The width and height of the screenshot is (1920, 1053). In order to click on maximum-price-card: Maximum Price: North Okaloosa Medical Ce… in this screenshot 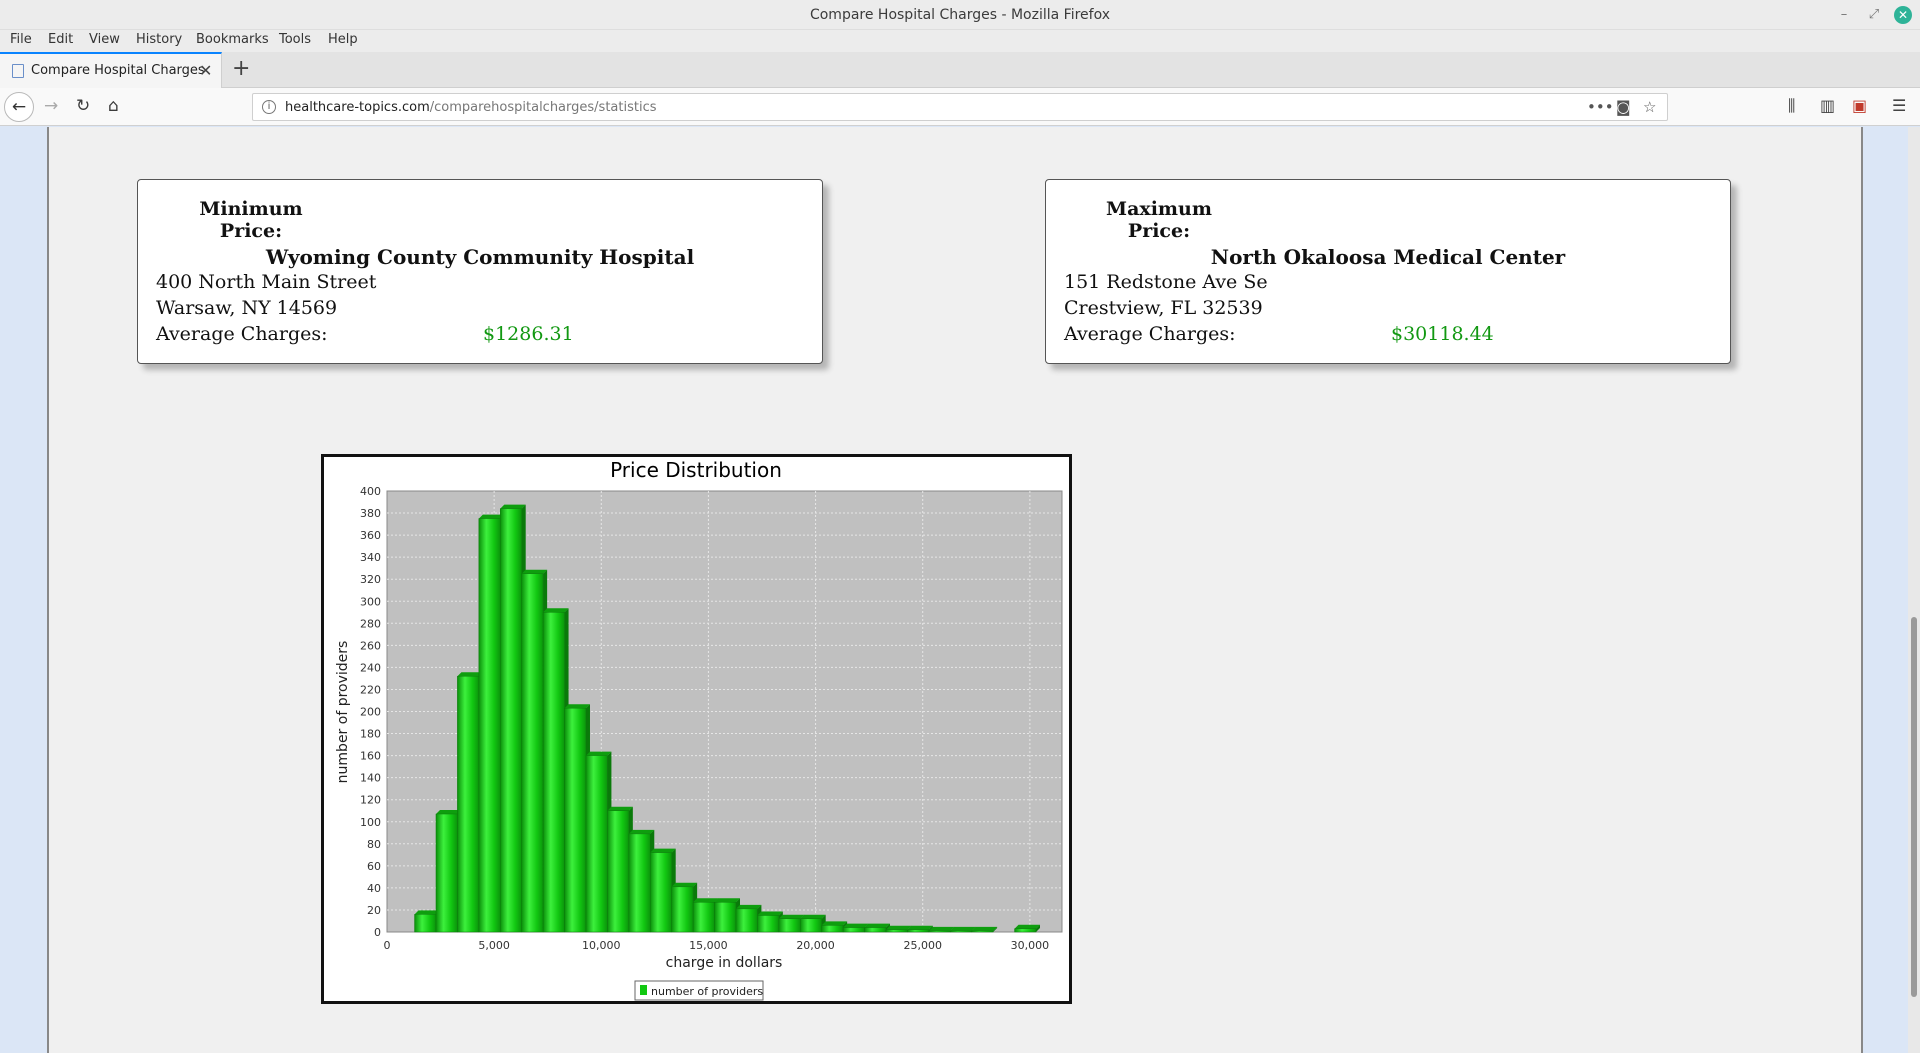, I will do `click(1388, 271)`.